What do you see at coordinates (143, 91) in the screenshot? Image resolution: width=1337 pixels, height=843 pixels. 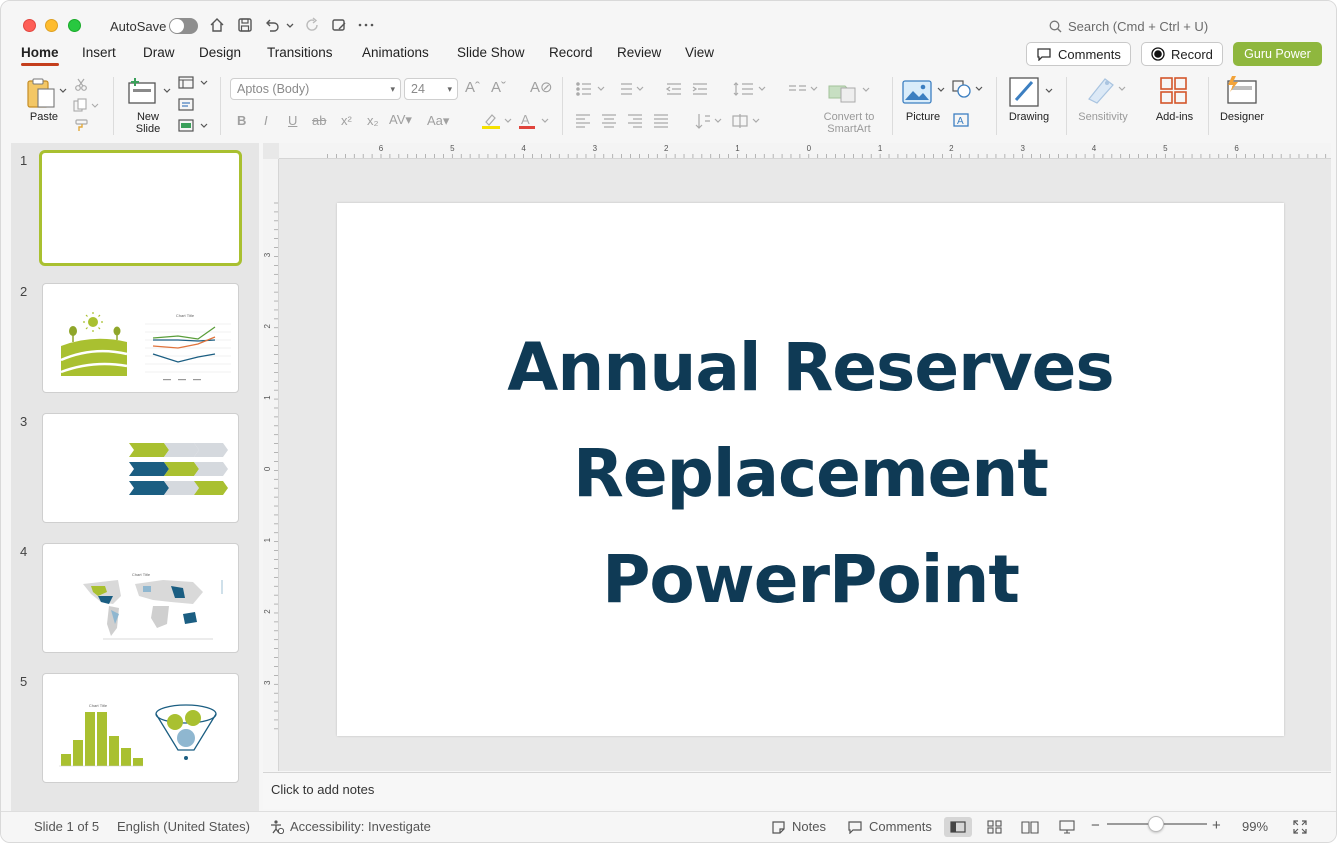 I see `new-slide-icon` at bounding box center [143, 91].